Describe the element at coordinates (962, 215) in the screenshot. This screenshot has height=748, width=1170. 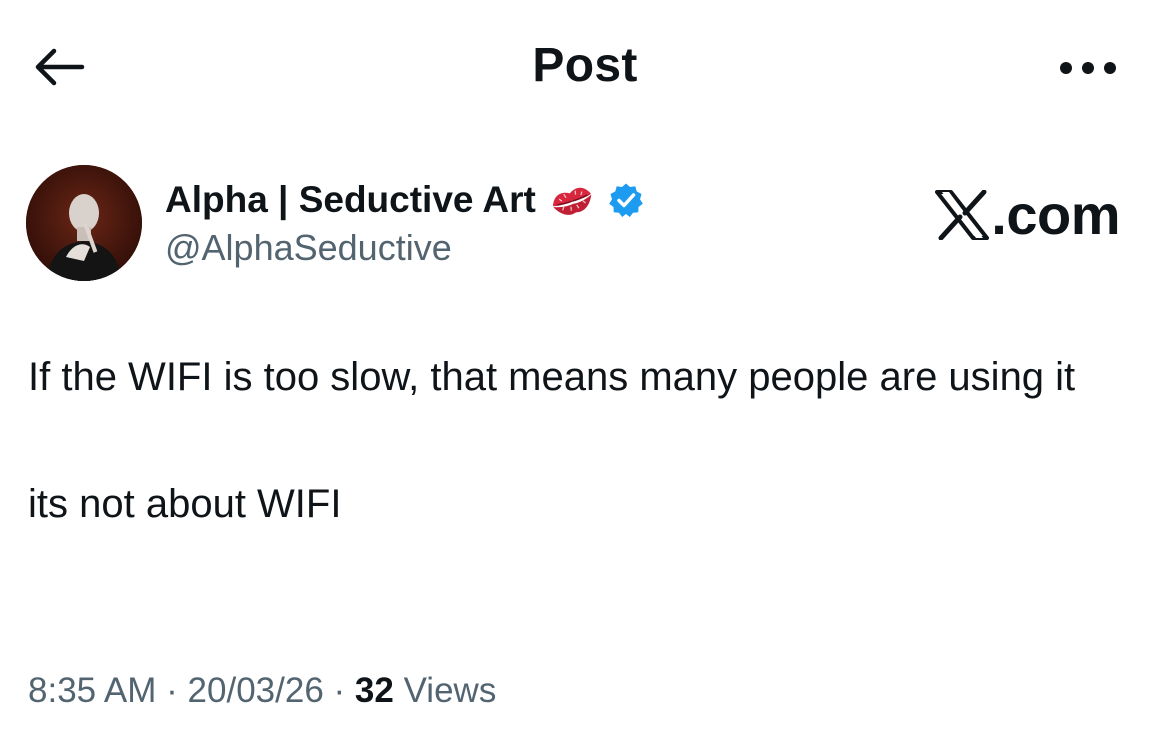
I see `x-logo-icon` at that location.